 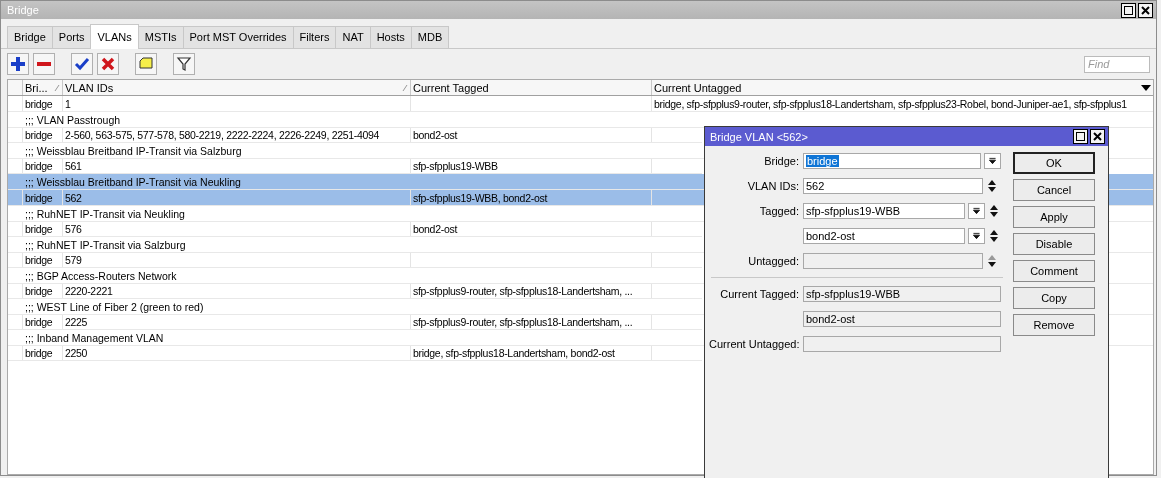 I want to click on input-field: bridge, so click(x=892, y=161).